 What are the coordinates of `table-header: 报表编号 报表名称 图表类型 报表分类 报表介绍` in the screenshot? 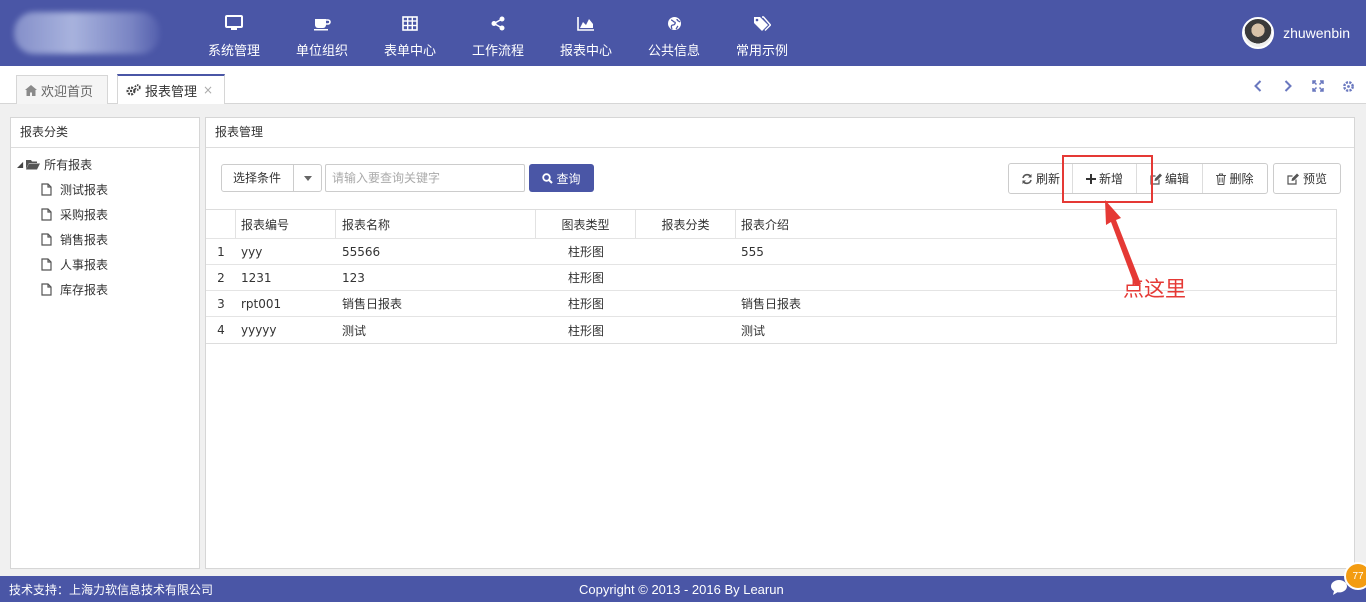 It's located at (771, 224).